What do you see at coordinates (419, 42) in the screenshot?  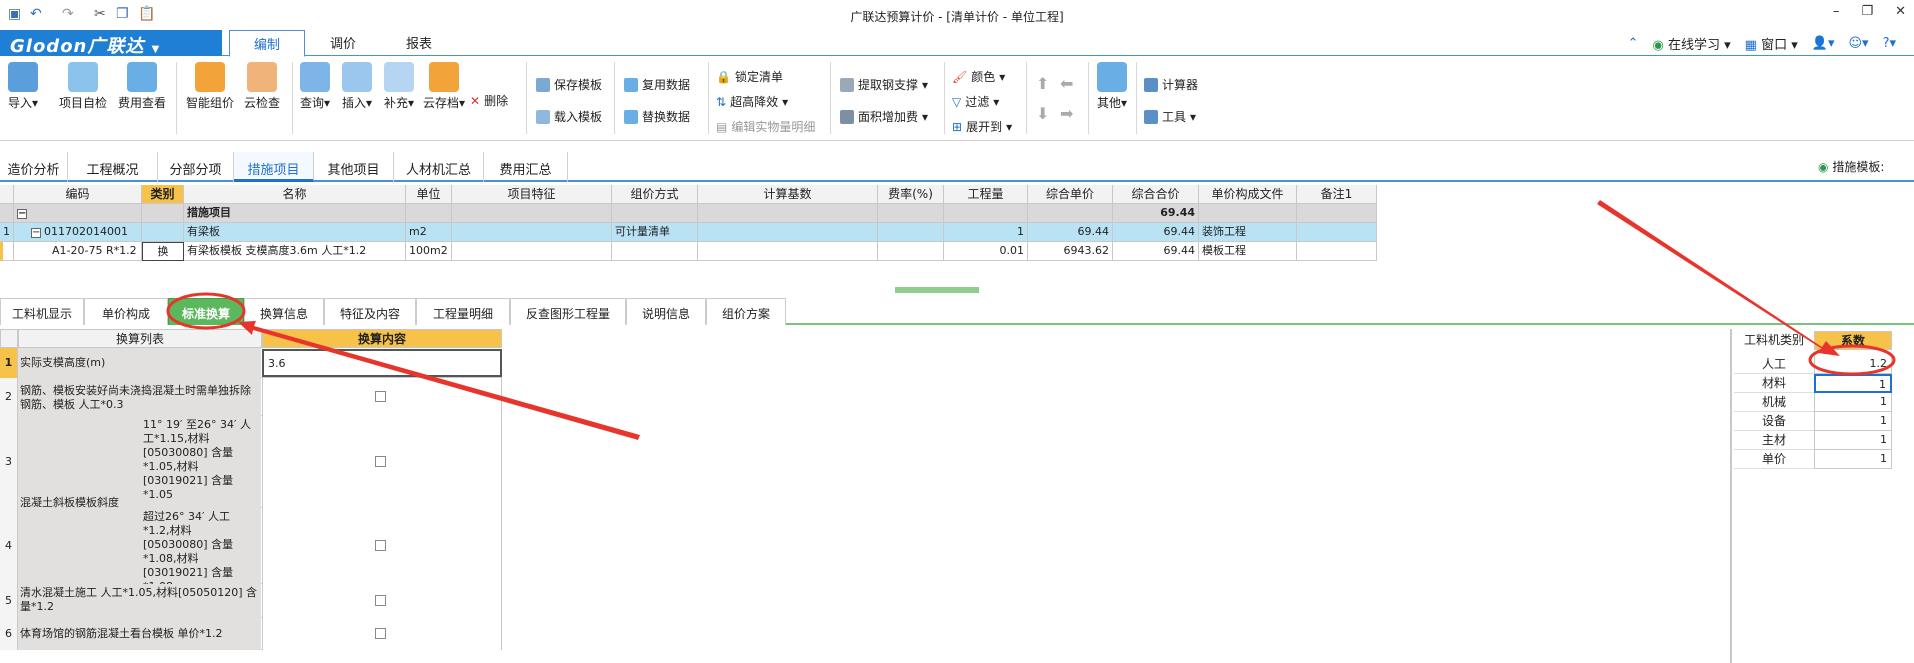 I see `menu-tab-report: 报表` at bounding box center [419, 42].